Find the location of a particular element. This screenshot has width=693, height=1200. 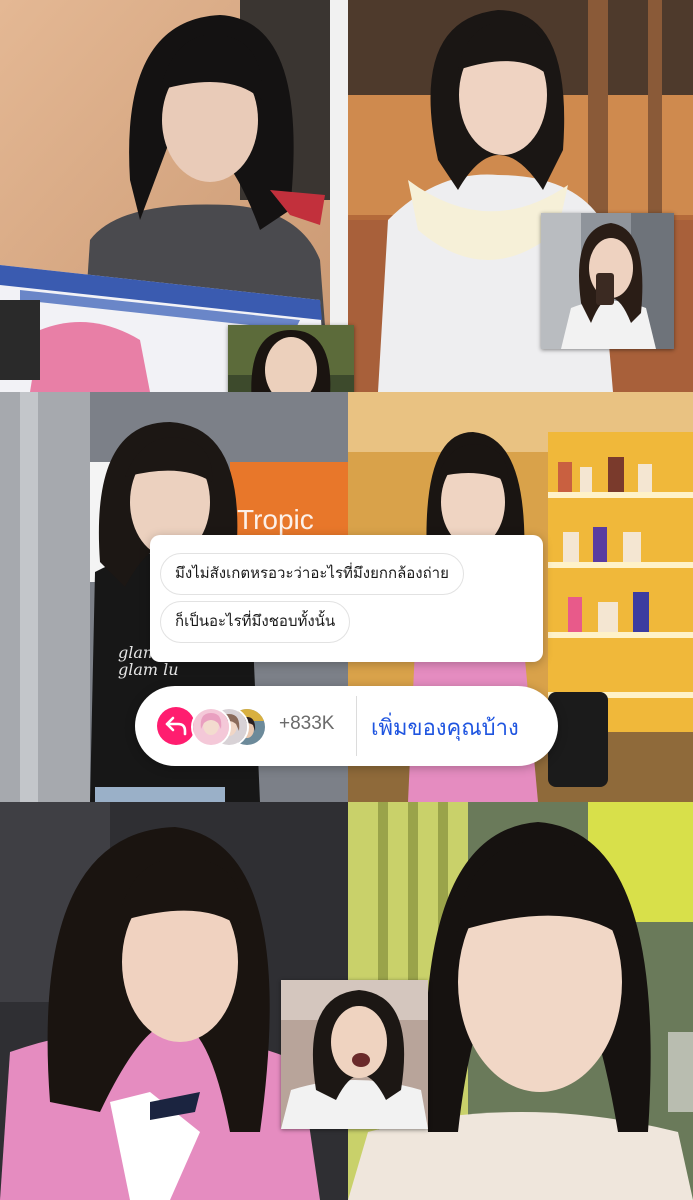

reply-arrow-icon is located at coordinates (176, 726).